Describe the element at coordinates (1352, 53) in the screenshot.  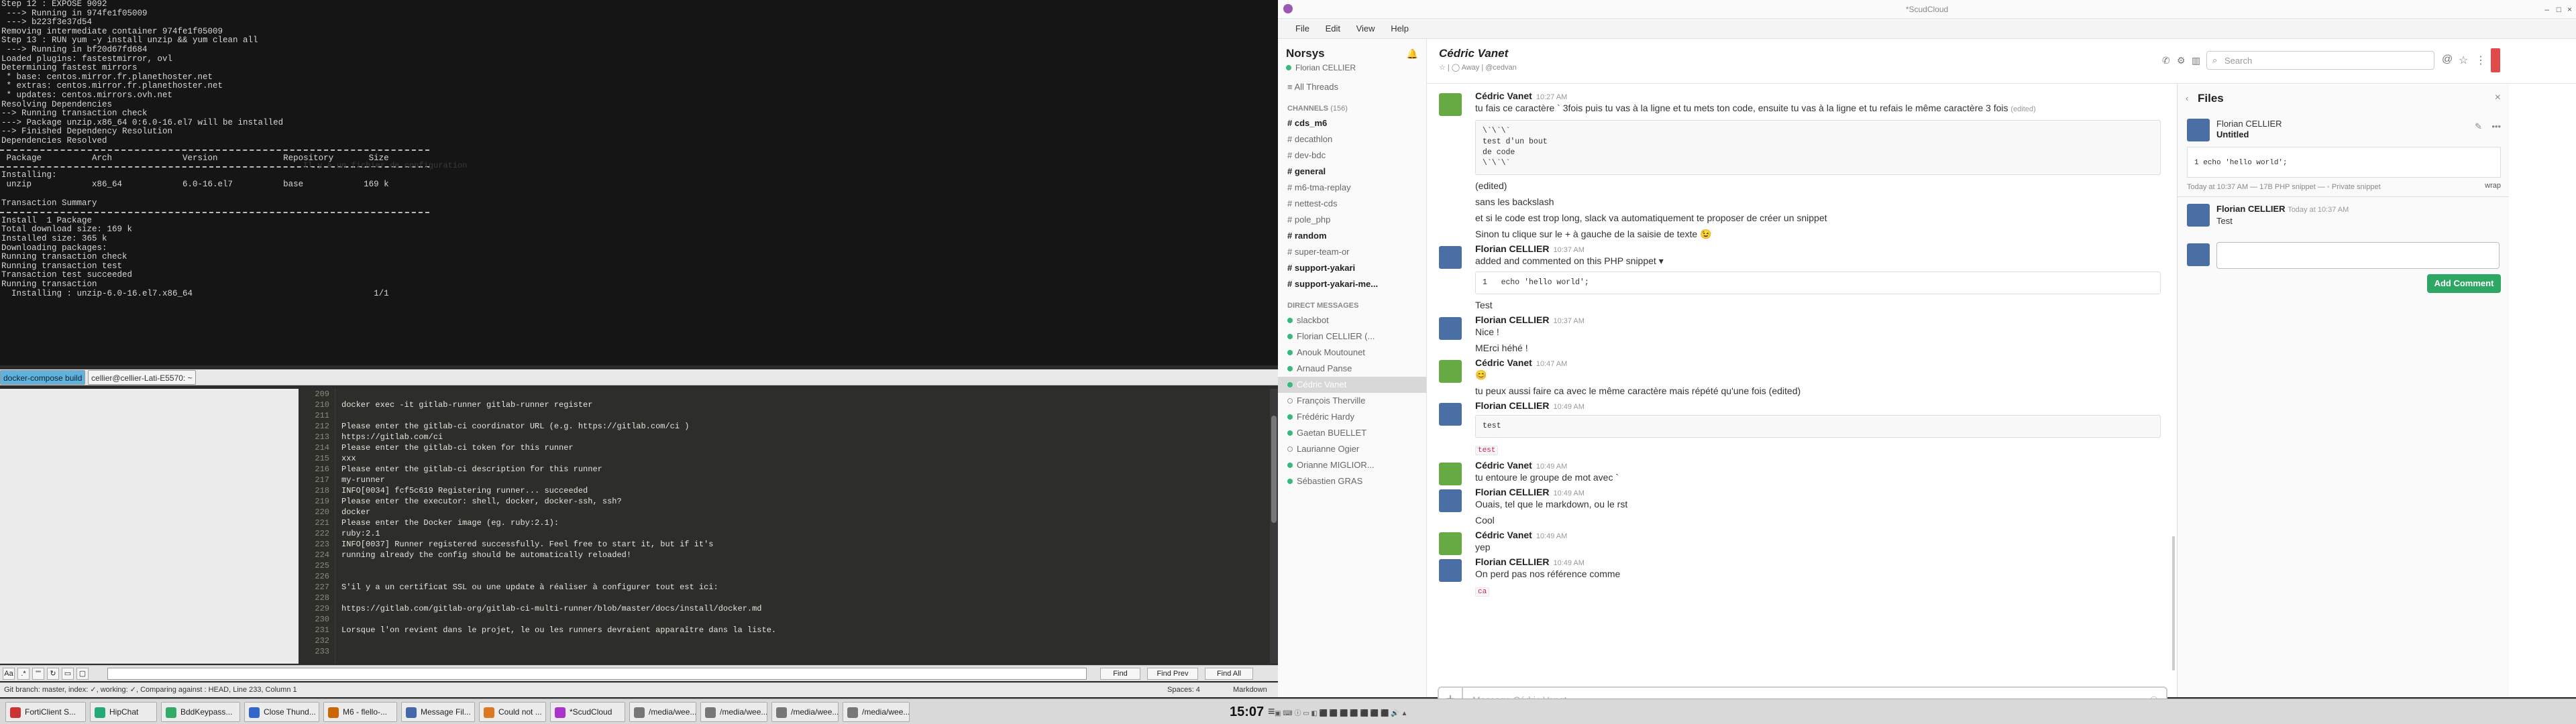
I see `team-name: Norsys` at that location.